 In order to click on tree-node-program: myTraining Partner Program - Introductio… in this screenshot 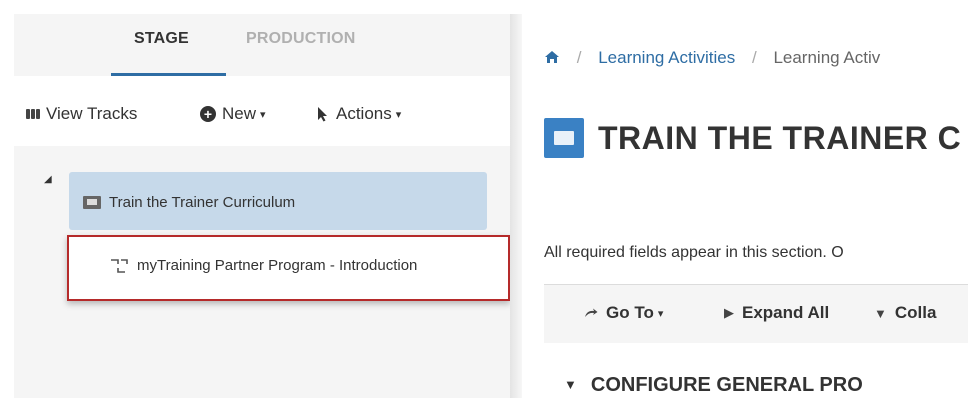, I will do `click(288, 268)`.